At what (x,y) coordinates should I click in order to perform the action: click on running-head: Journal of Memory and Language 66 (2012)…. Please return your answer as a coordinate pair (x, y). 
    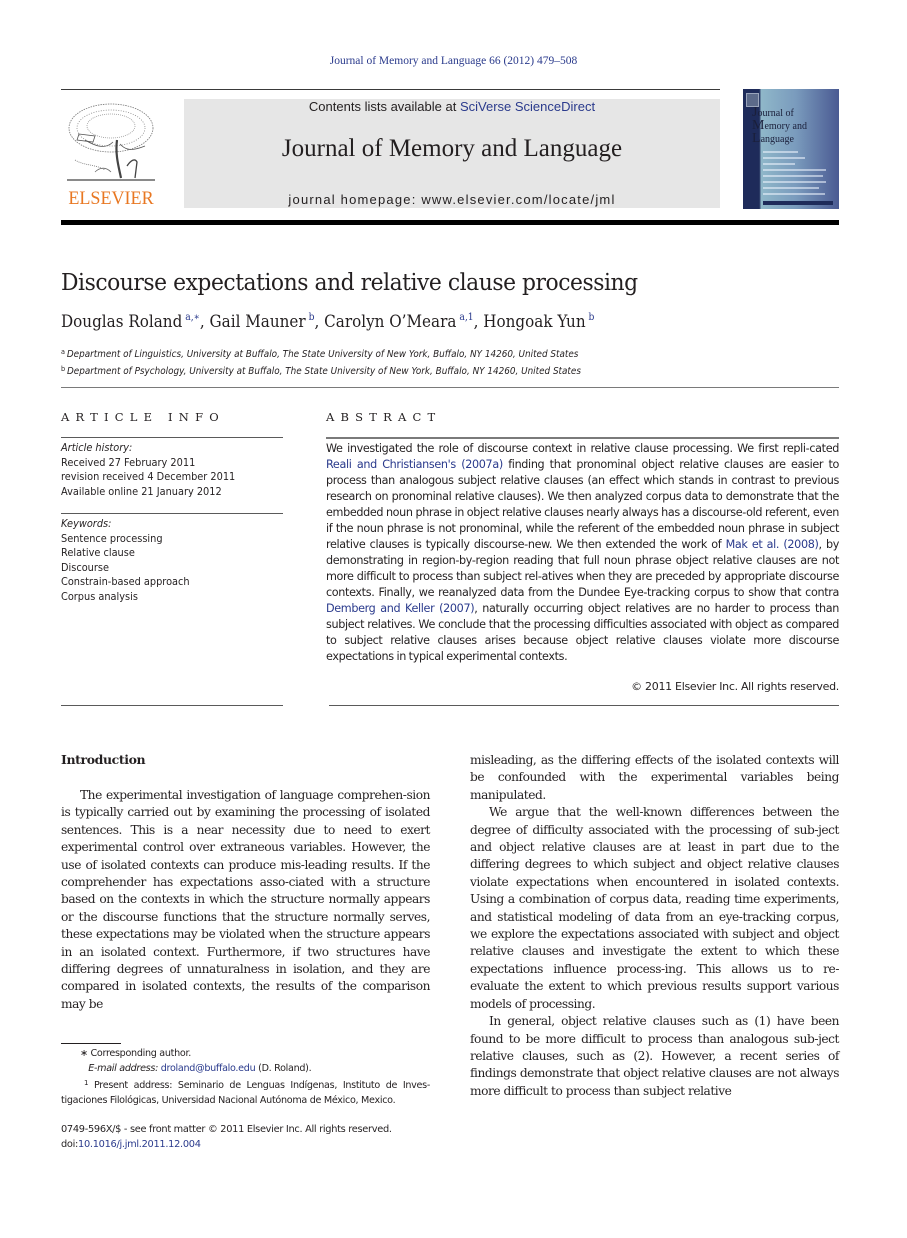
    Looking at the image, I should click on (453, 61).